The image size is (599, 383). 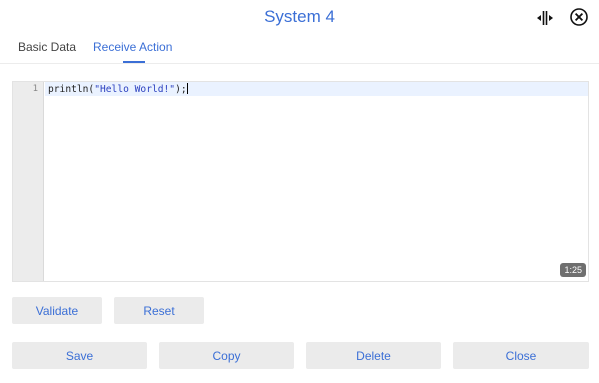 I want to click on dialog-title: System 4, so click(x=299, y=16).